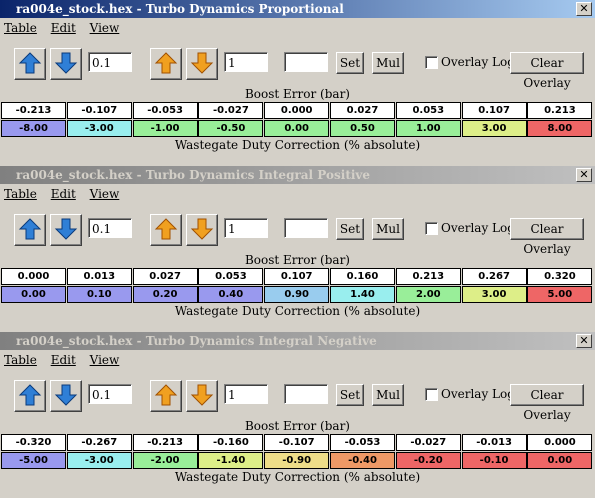  I want to click on axis-cell: 0.013, so click(99, 276).